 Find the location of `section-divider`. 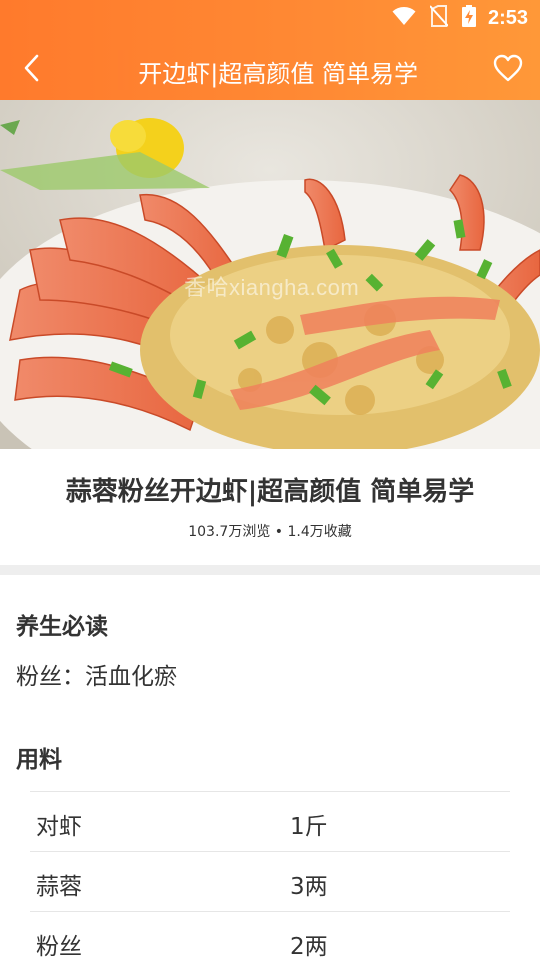

section-divider is located at coordinates (270, 570).